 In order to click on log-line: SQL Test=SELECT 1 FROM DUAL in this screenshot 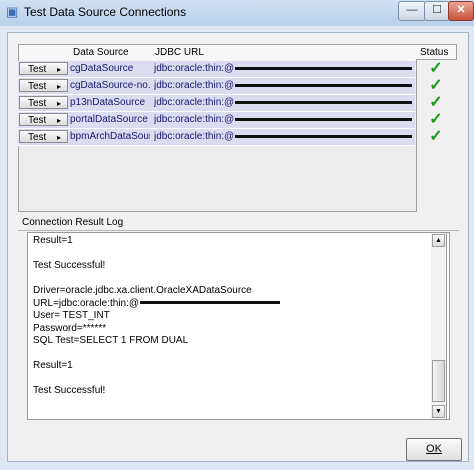, I will do `click(156, 341)`.